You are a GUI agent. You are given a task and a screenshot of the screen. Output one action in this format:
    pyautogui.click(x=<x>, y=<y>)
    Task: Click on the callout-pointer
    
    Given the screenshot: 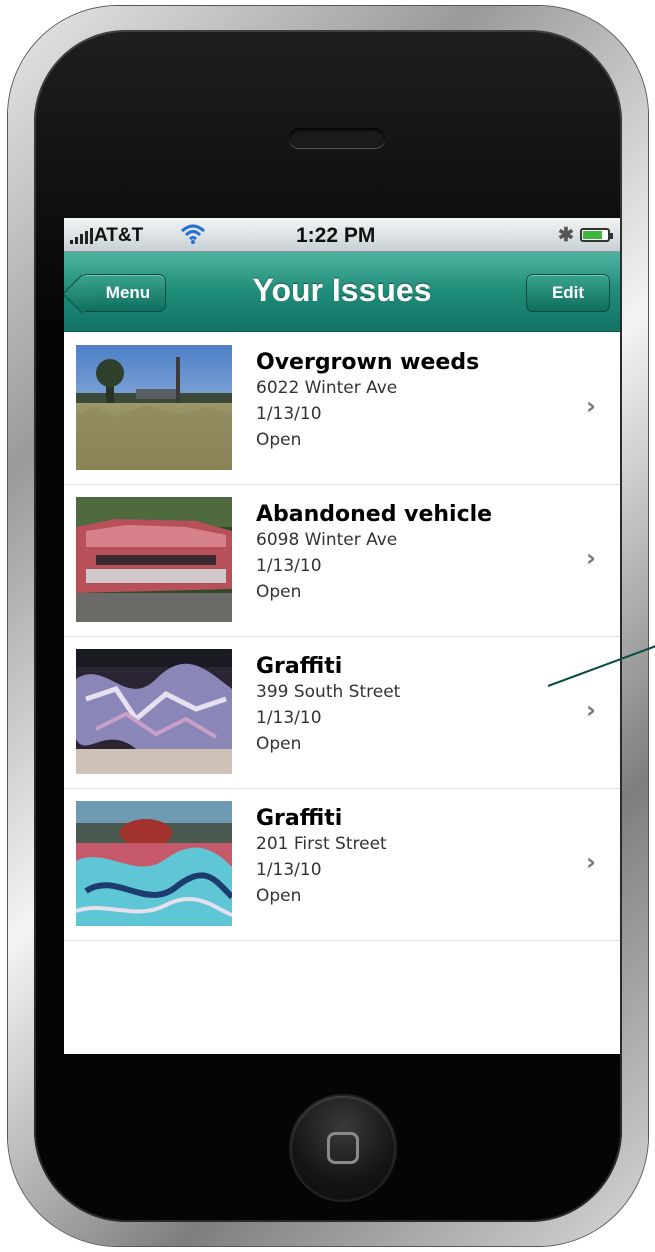 What is the action you would take?
    pyautogui.click(x=601, y=666)
    